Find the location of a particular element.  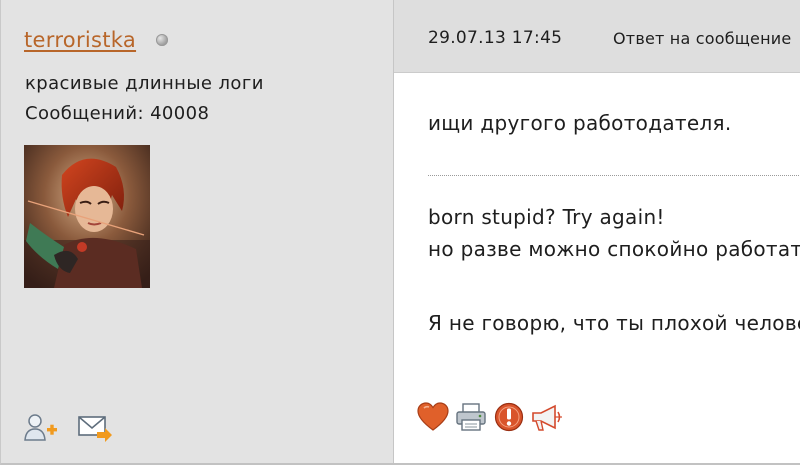

status-indicator-icon is located at coordinates (162, 40).